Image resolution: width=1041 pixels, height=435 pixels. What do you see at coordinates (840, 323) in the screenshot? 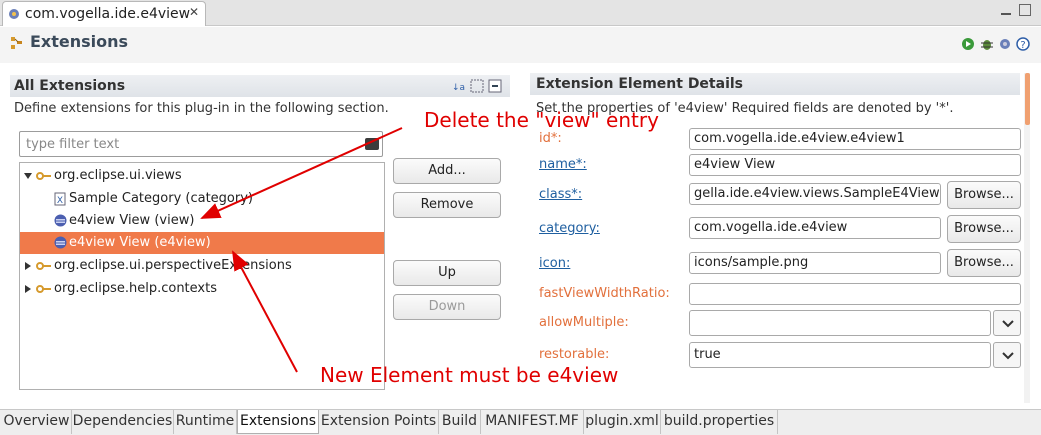
I see `allowmultiple-select` at bounding box center [840, 323].